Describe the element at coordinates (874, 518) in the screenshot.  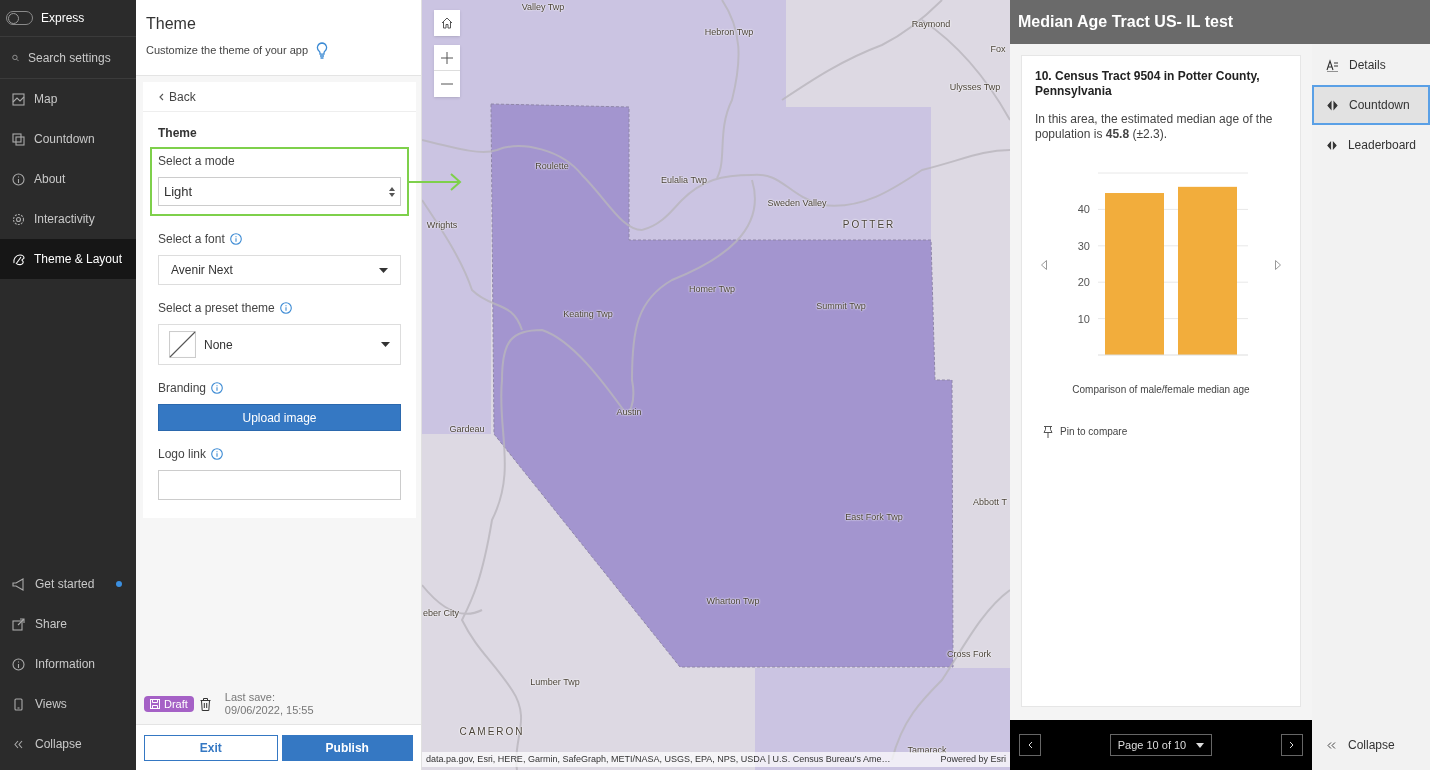
I see `place-label: East Fork Twp` at that location.